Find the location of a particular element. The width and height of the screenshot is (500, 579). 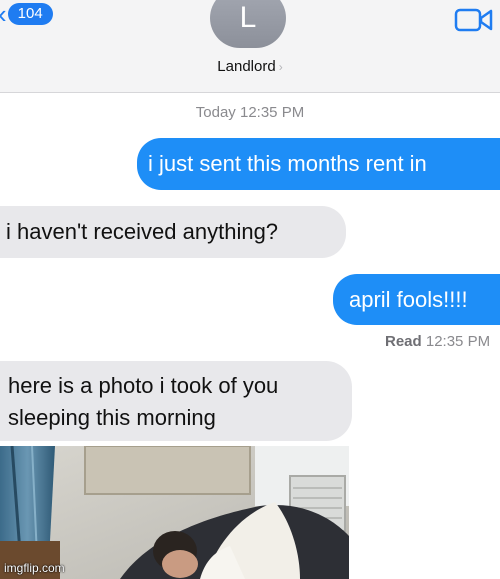

message-bubble-sent: i just sent this months rent in is located at coordinates (318, 164).